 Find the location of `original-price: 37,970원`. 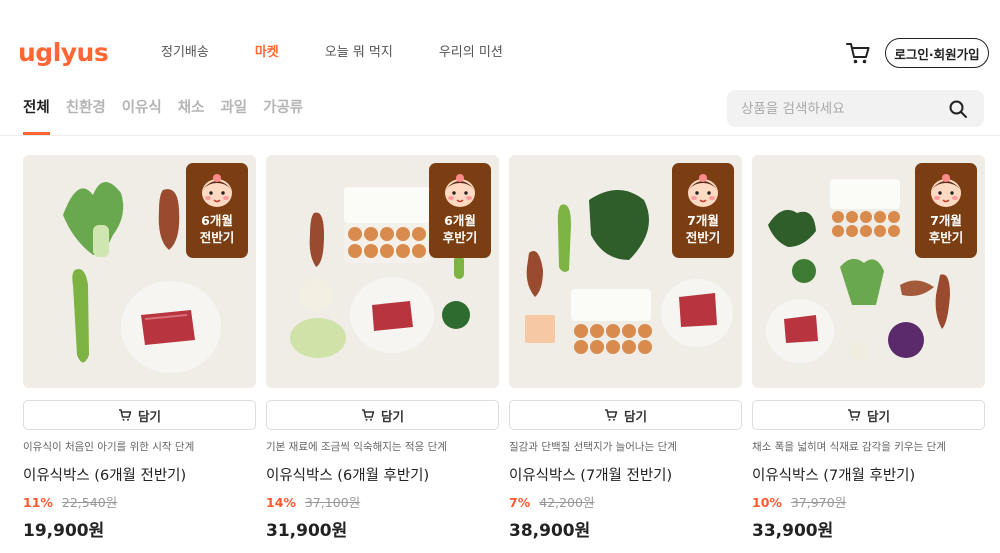

original-price: 37,970원 is located at coordinates (818, 502).